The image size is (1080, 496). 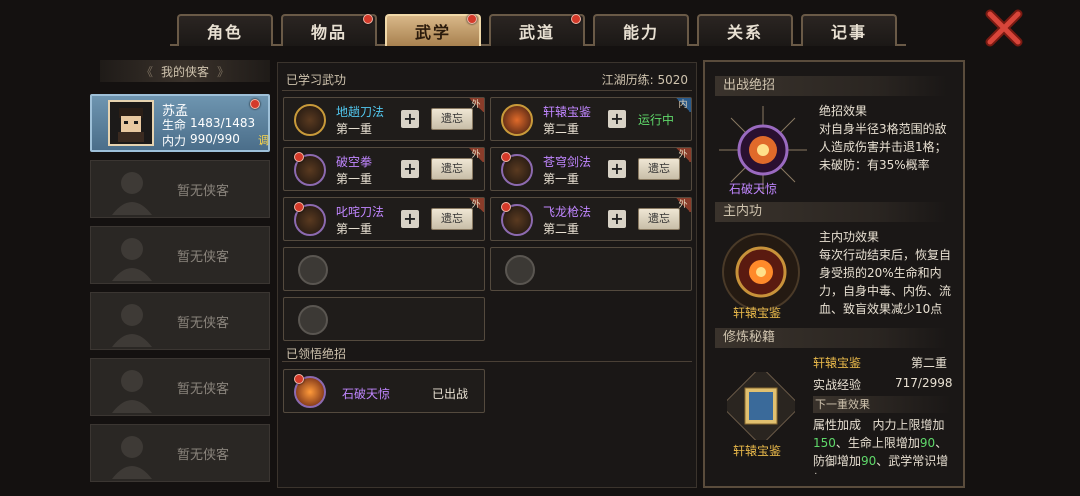 What do you see at coordinates (567, 112) in the screenshot?
I see `skill-name: 轩辕宝鉴` at bounding box center [567, 112].